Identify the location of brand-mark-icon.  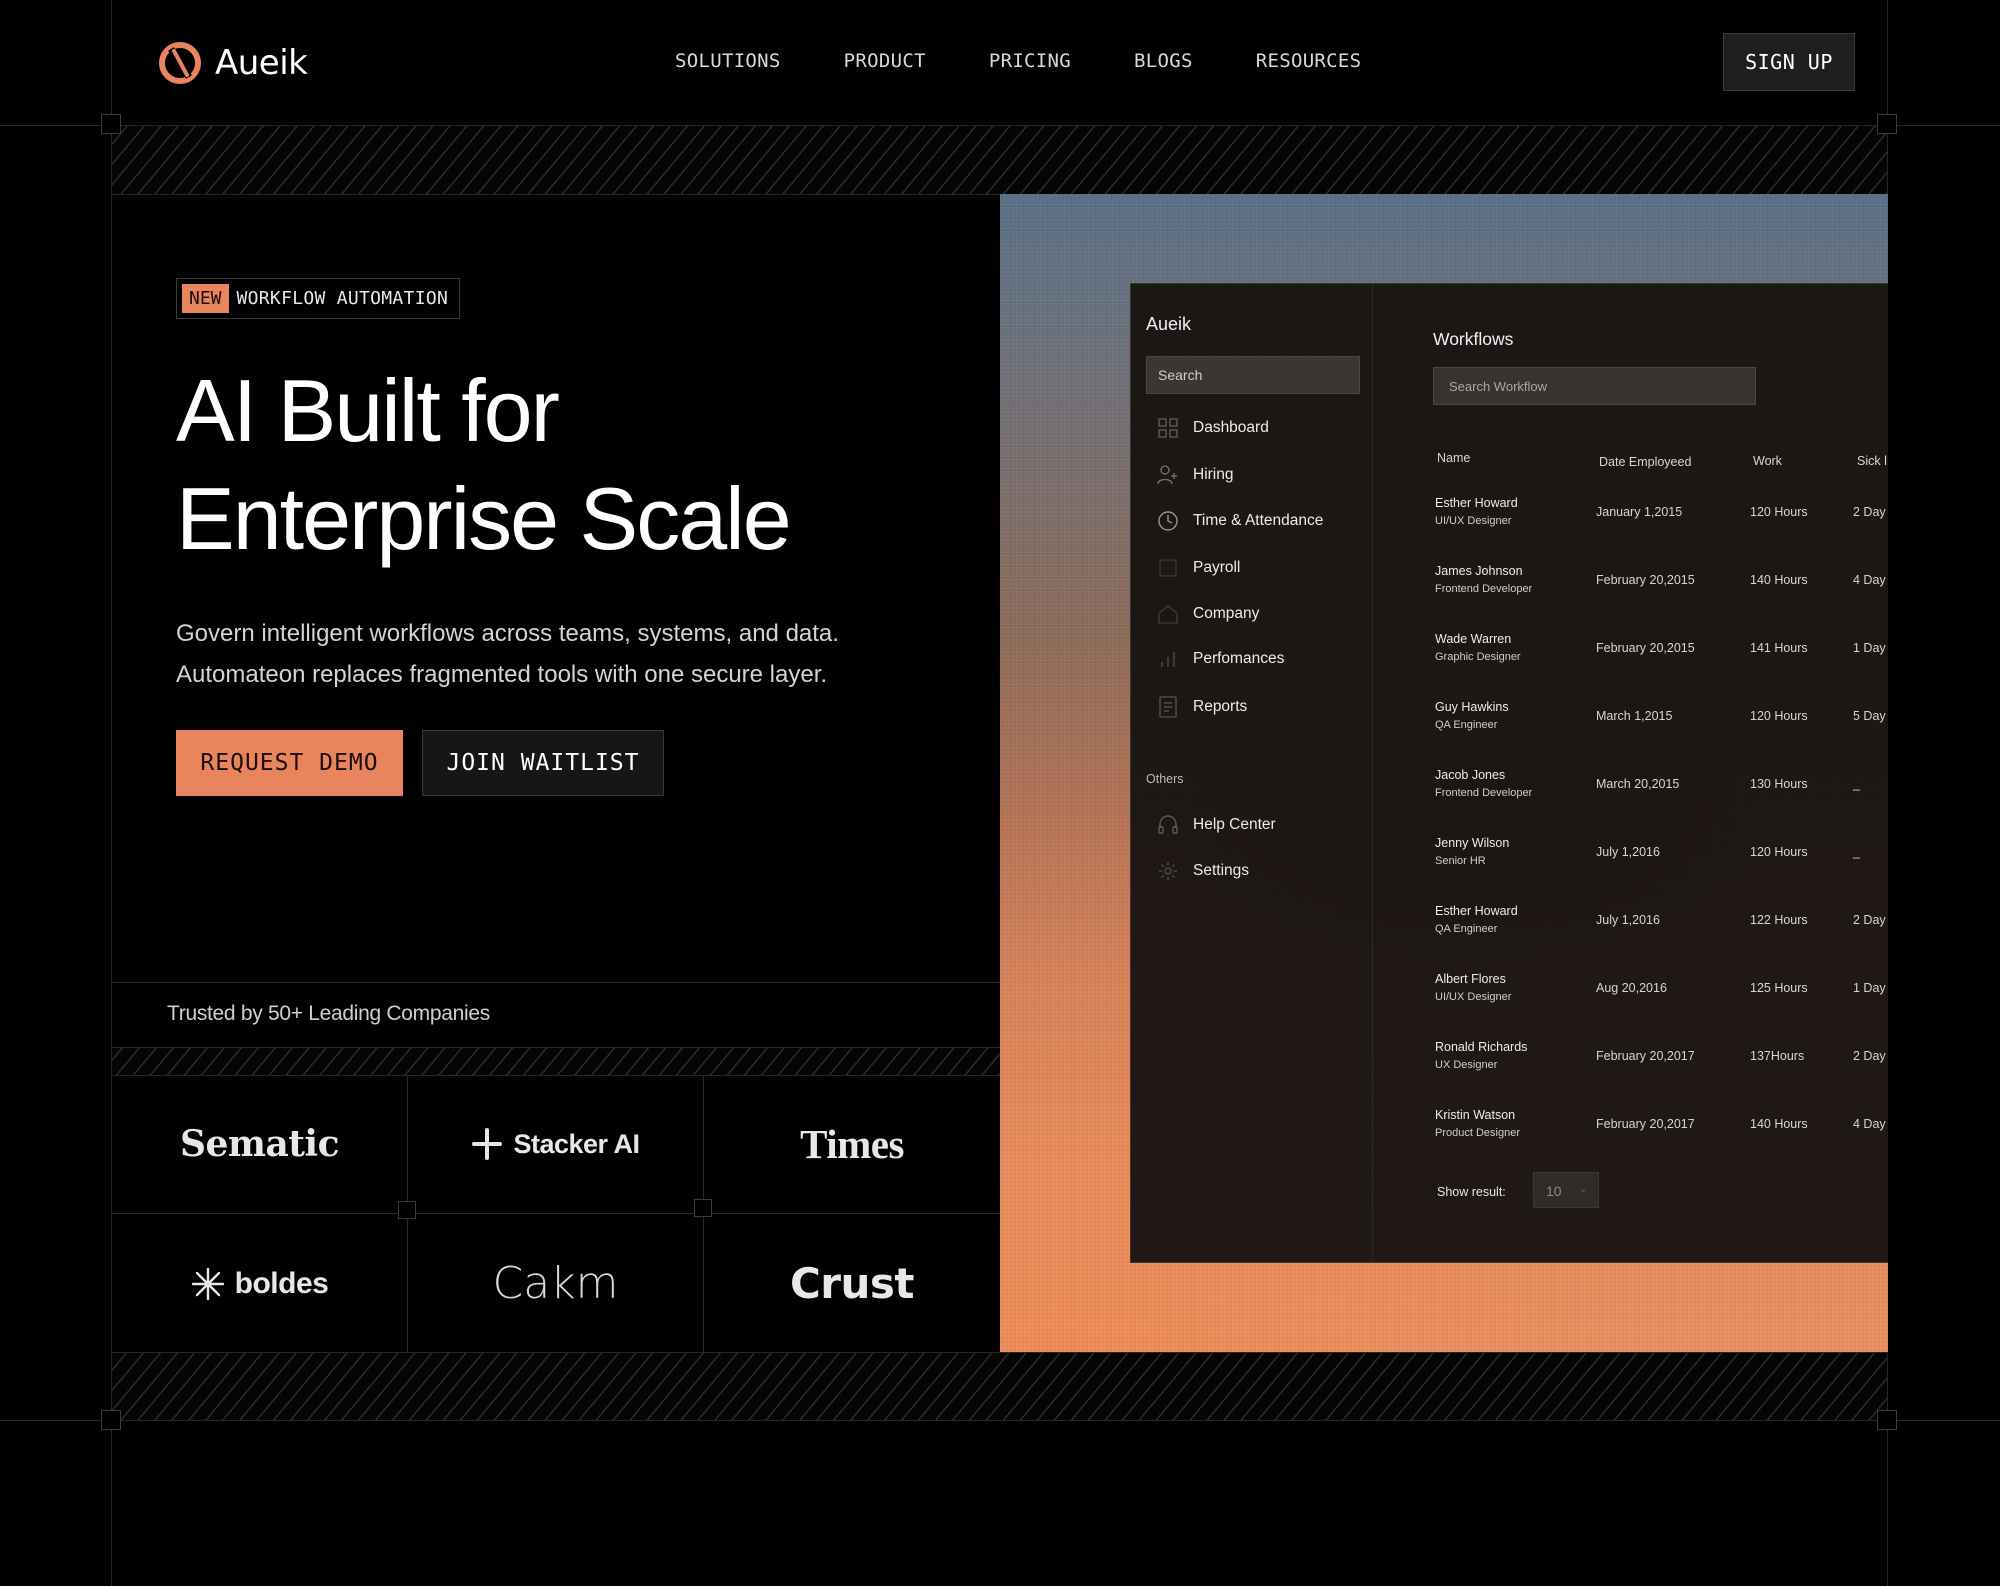
(180, 63).